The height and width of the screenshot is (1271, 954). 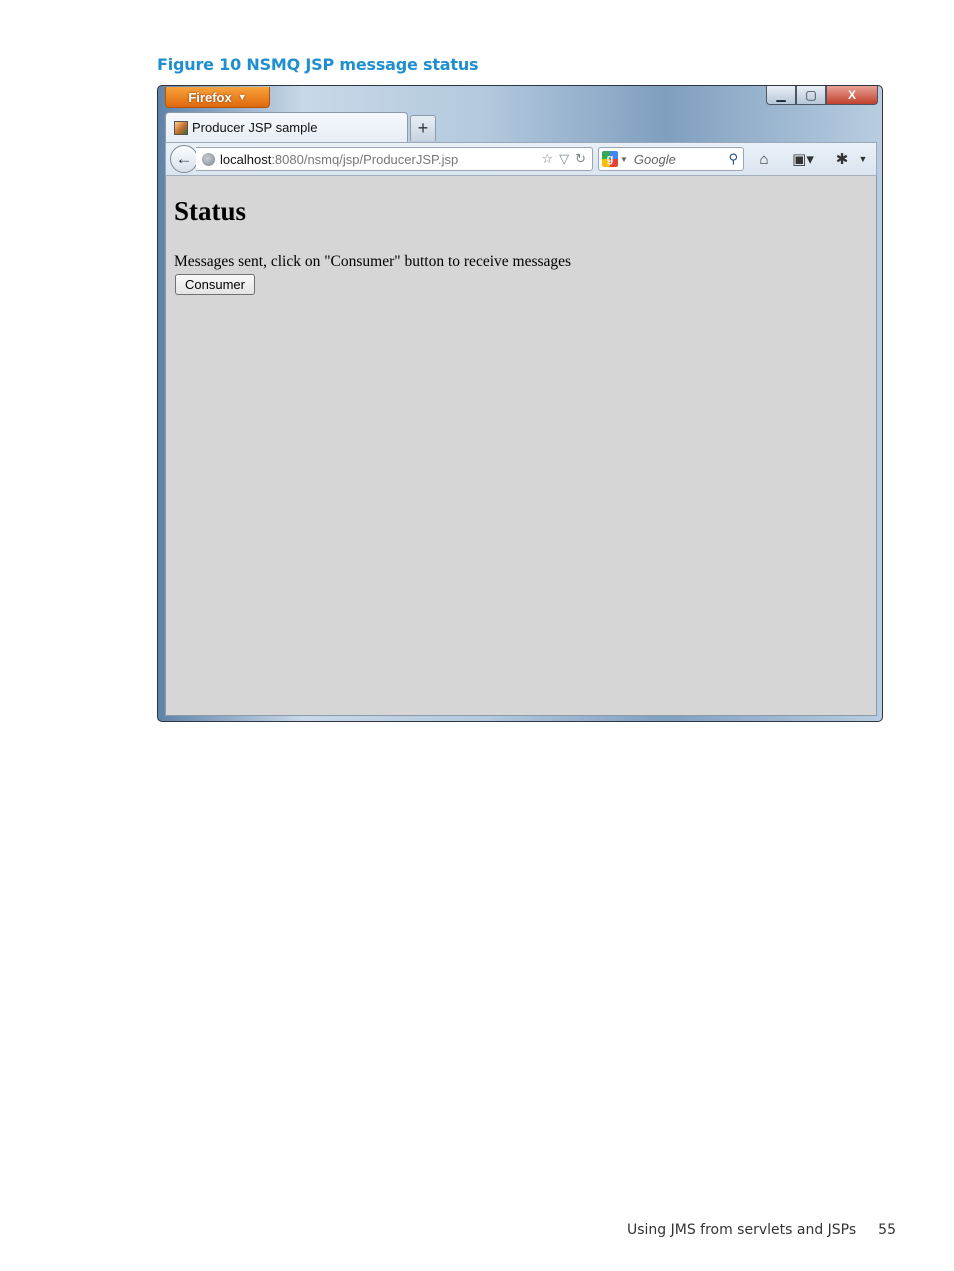 I want to click on chevron-down-icon: ▼, so click(x=242, y=97).